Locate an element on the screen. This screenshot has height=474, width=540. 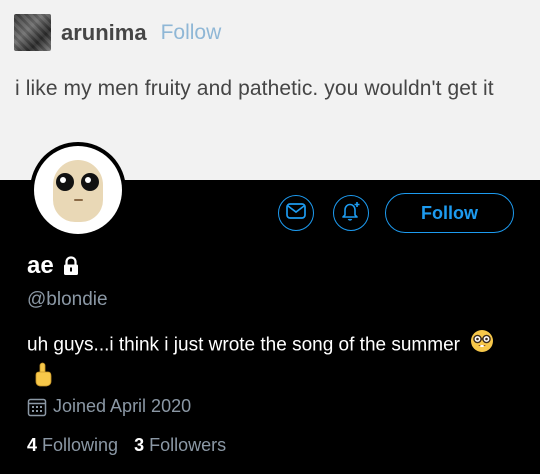
nerd-face-emoji is located at coordinates (482, 345).